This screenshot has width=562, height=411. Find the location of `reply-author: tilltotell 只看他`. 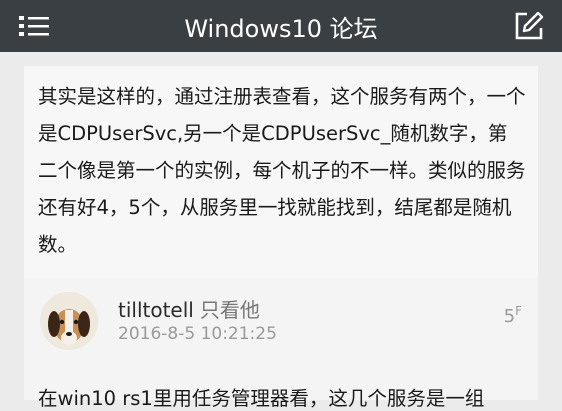

reply-author: tilltotell 只看他 is located at coordinates (189, 308).